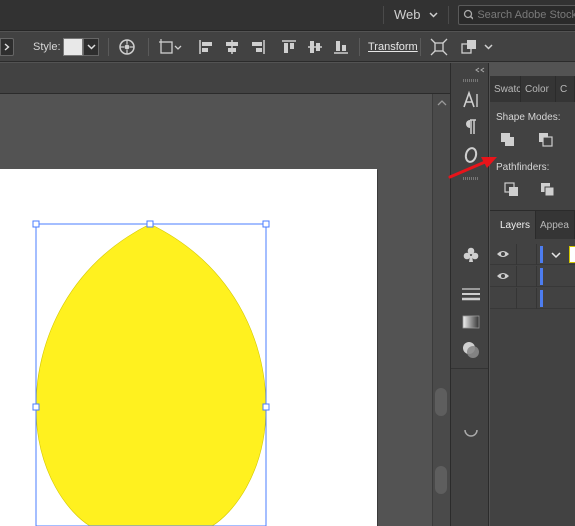 This screenshot has height=526, width=575. I want to click on color-wheel-icon, so click(127, 47).